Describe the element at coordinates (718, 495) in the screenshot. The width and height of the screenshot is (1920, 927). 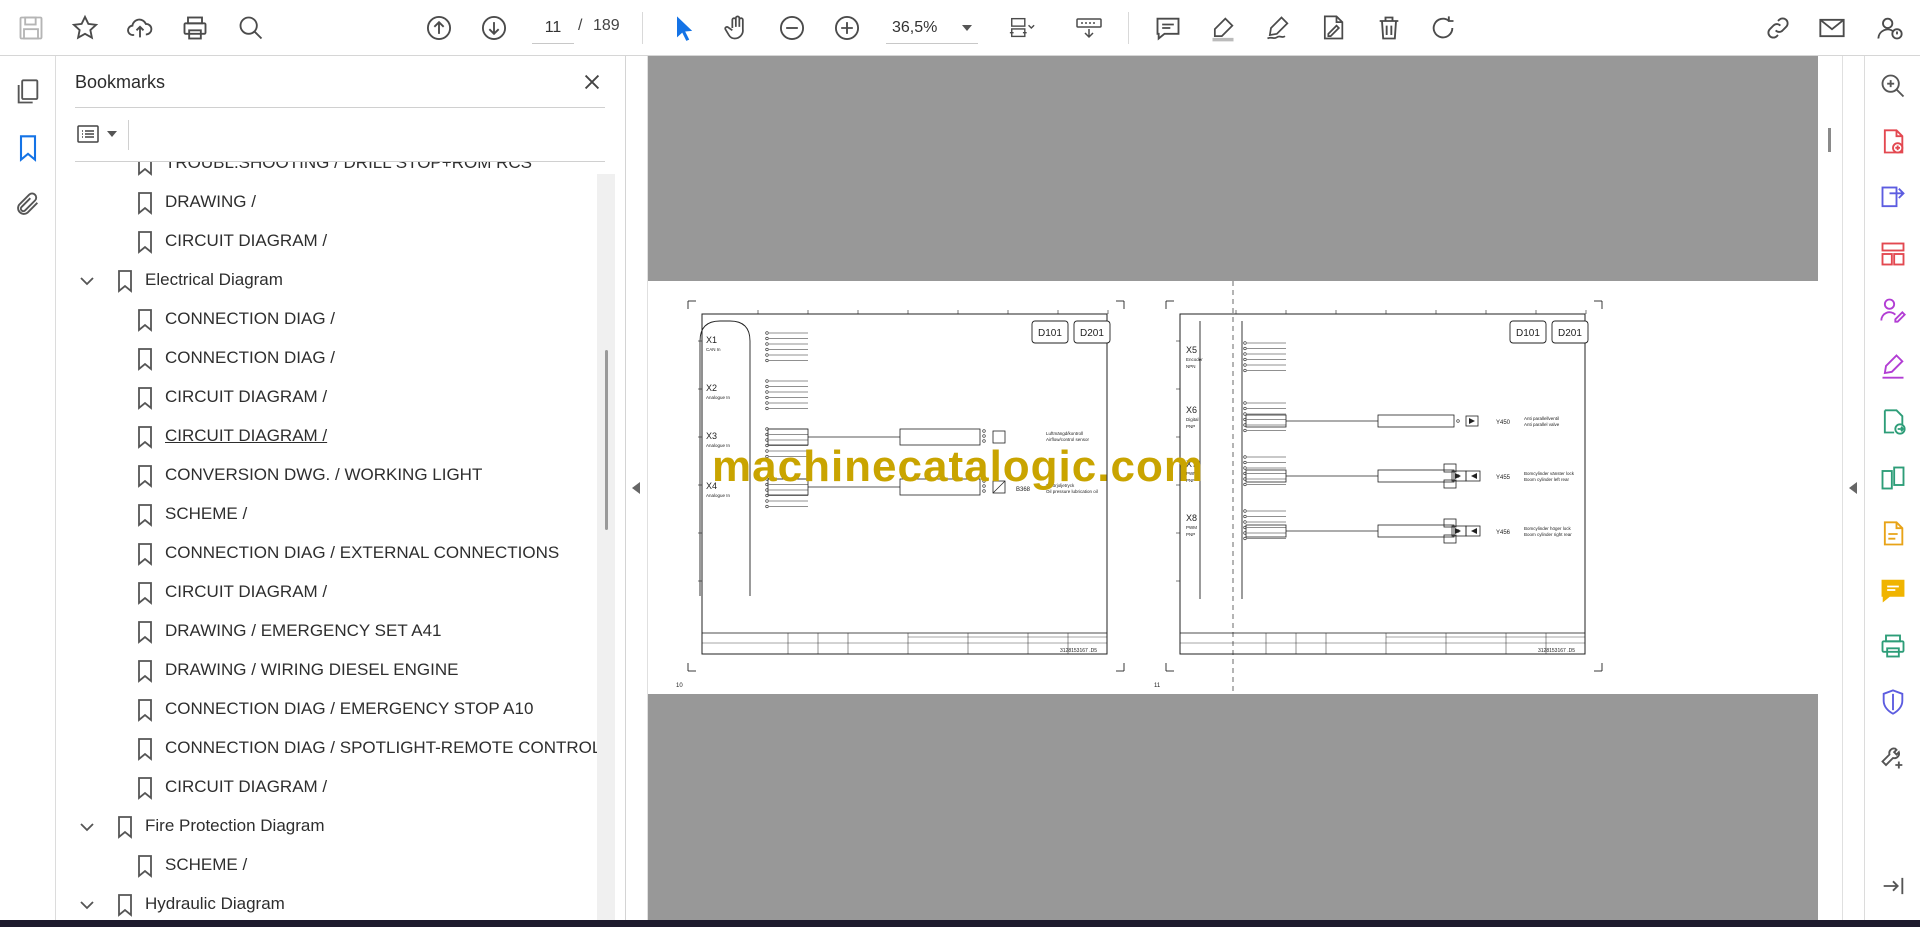
I see `connector-desc: Analogue In` at that location.